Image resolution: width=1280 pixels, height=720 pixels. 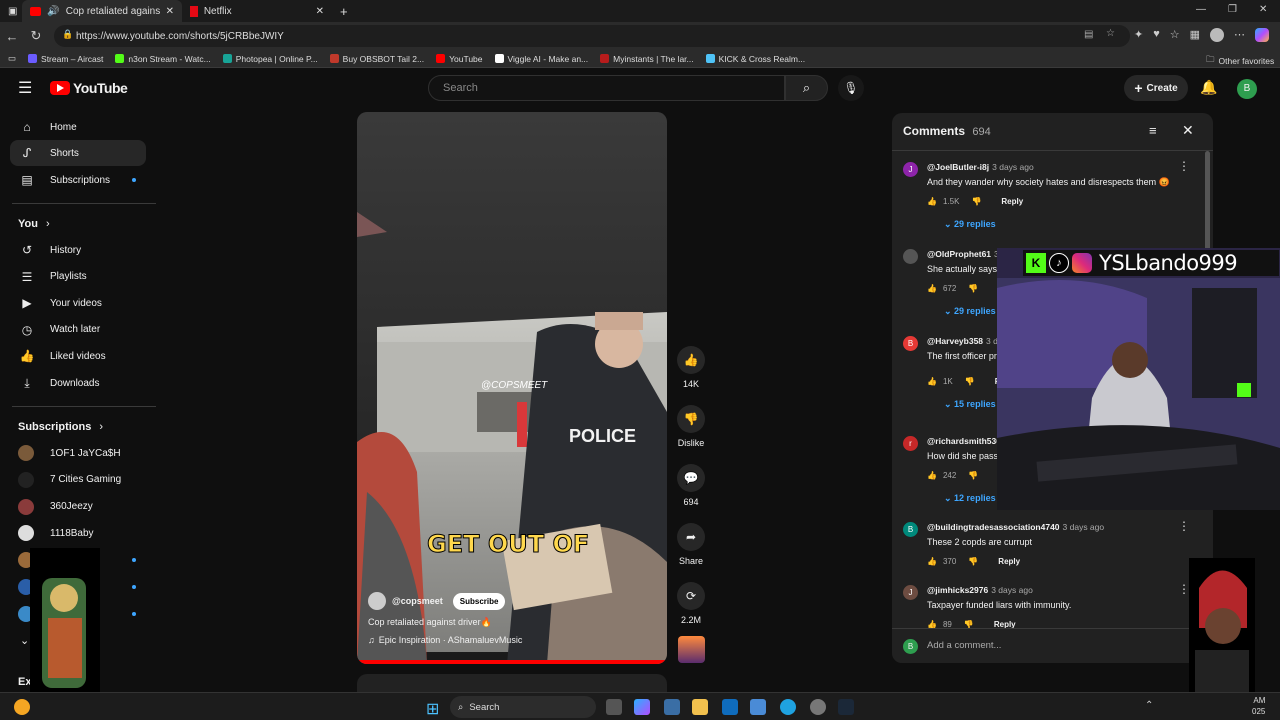 What do you see at coordinates (691, 603) in the screenshot?
I see `remix-button: ⟳ 2.2M` at bounding box center [691, 603].